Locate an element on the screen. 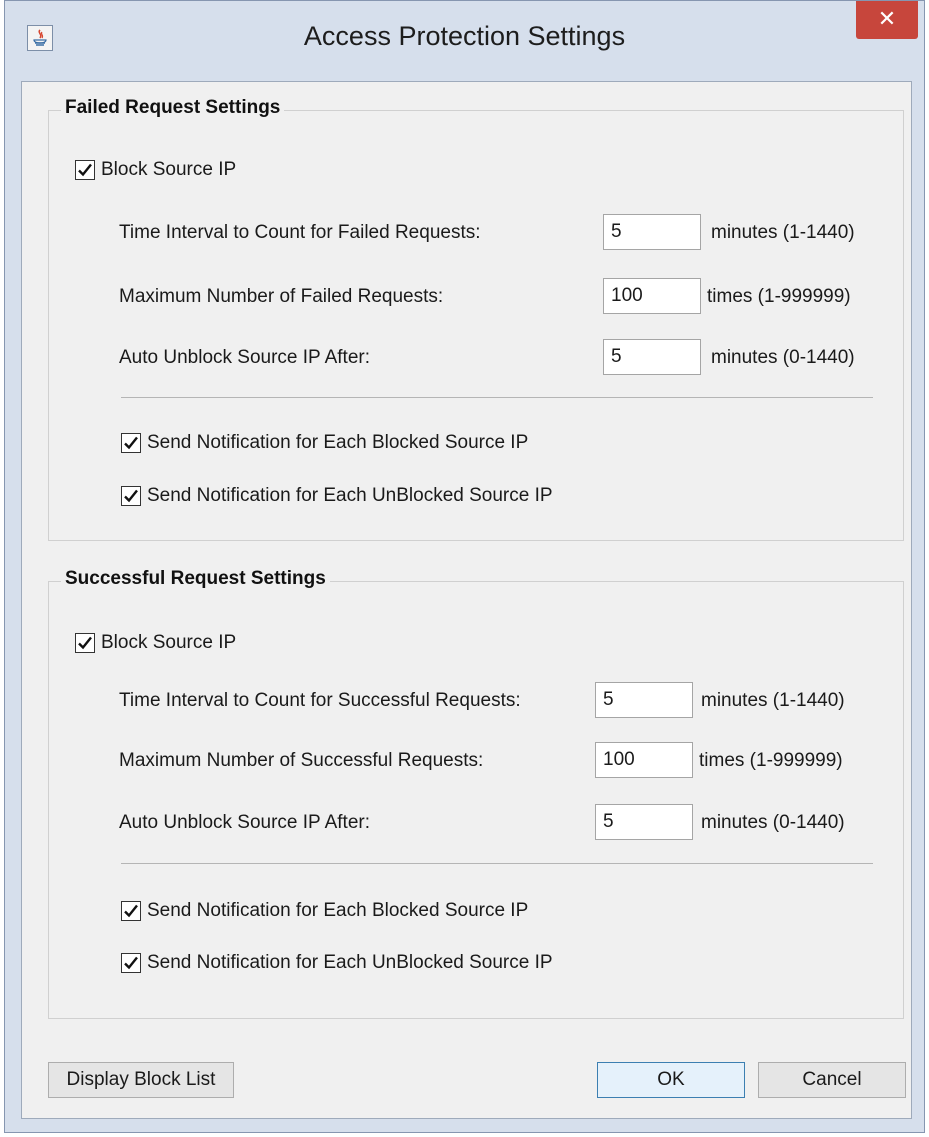 Image resolution: width=929 pixels, height=1137 pixels. successful-unblock-label: Auto Unblock Source IP After: is located at coordinates (245, 822).